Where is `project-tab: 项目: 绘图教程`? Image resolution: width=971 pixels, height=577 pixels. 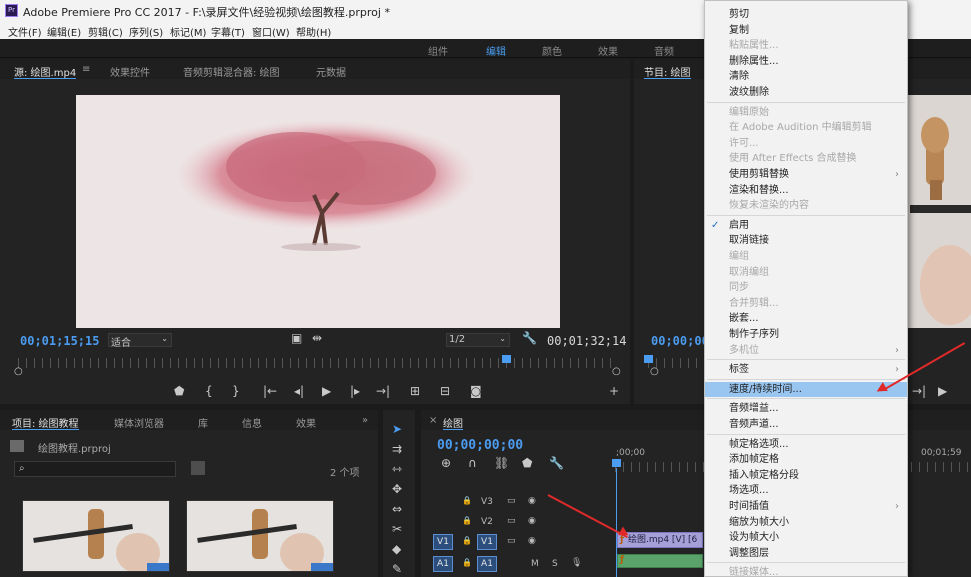
project-tab: 项目: 绘图教程 is located at coordinates (45, 422).